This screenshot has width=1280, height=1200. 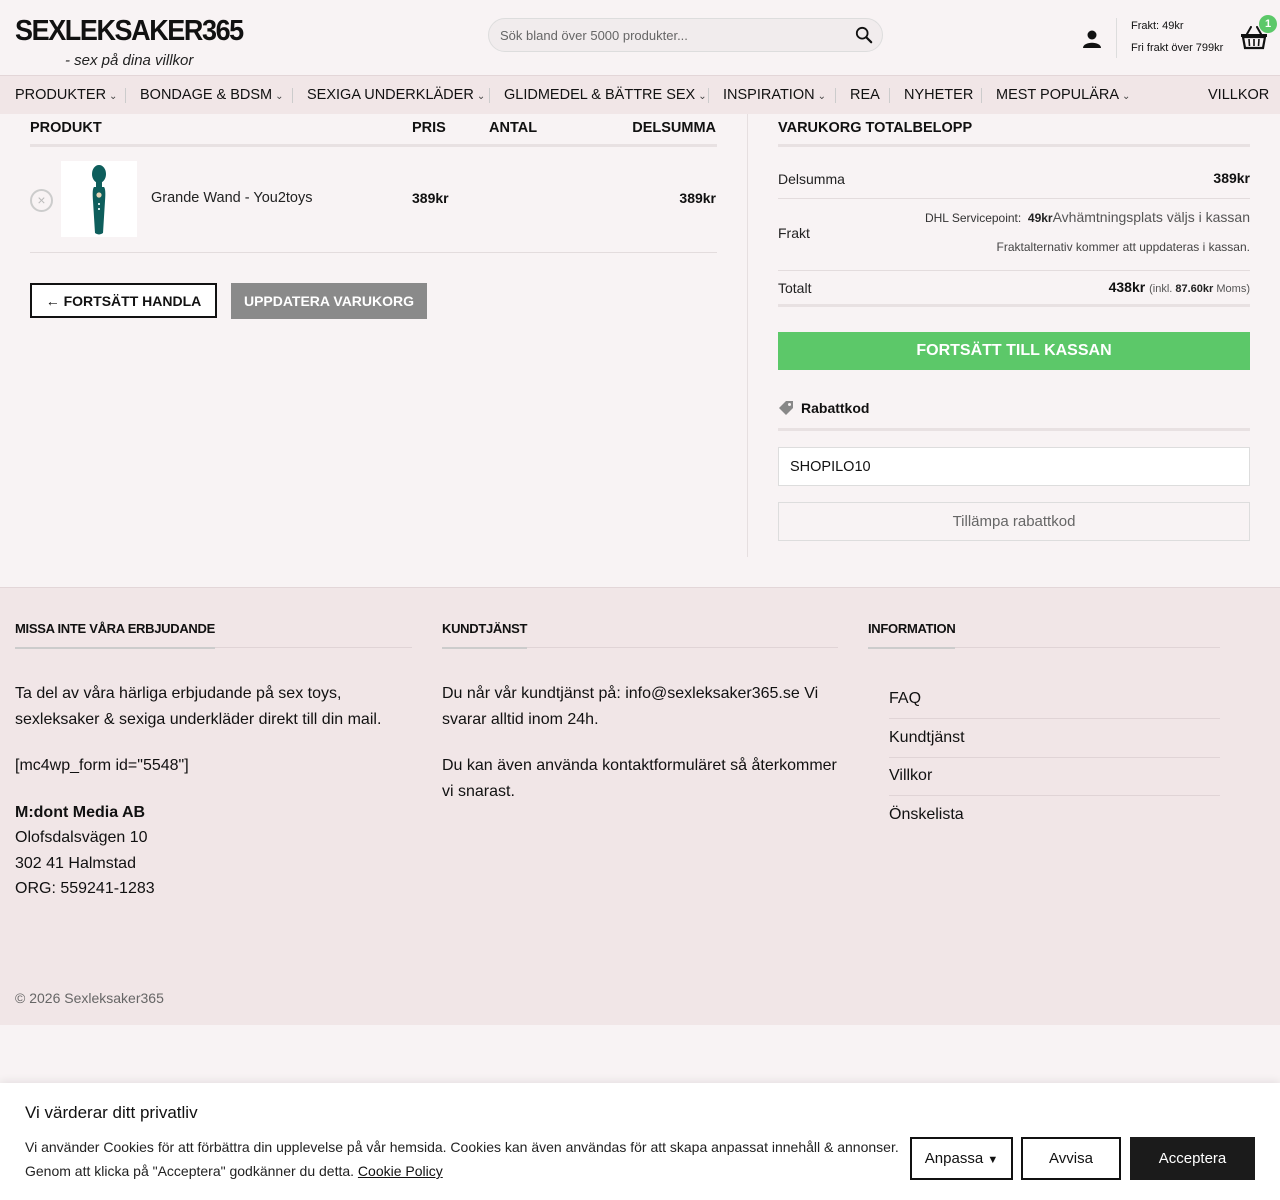 I want to click on shipping-label: Frakt, so click(x=794, y=233).